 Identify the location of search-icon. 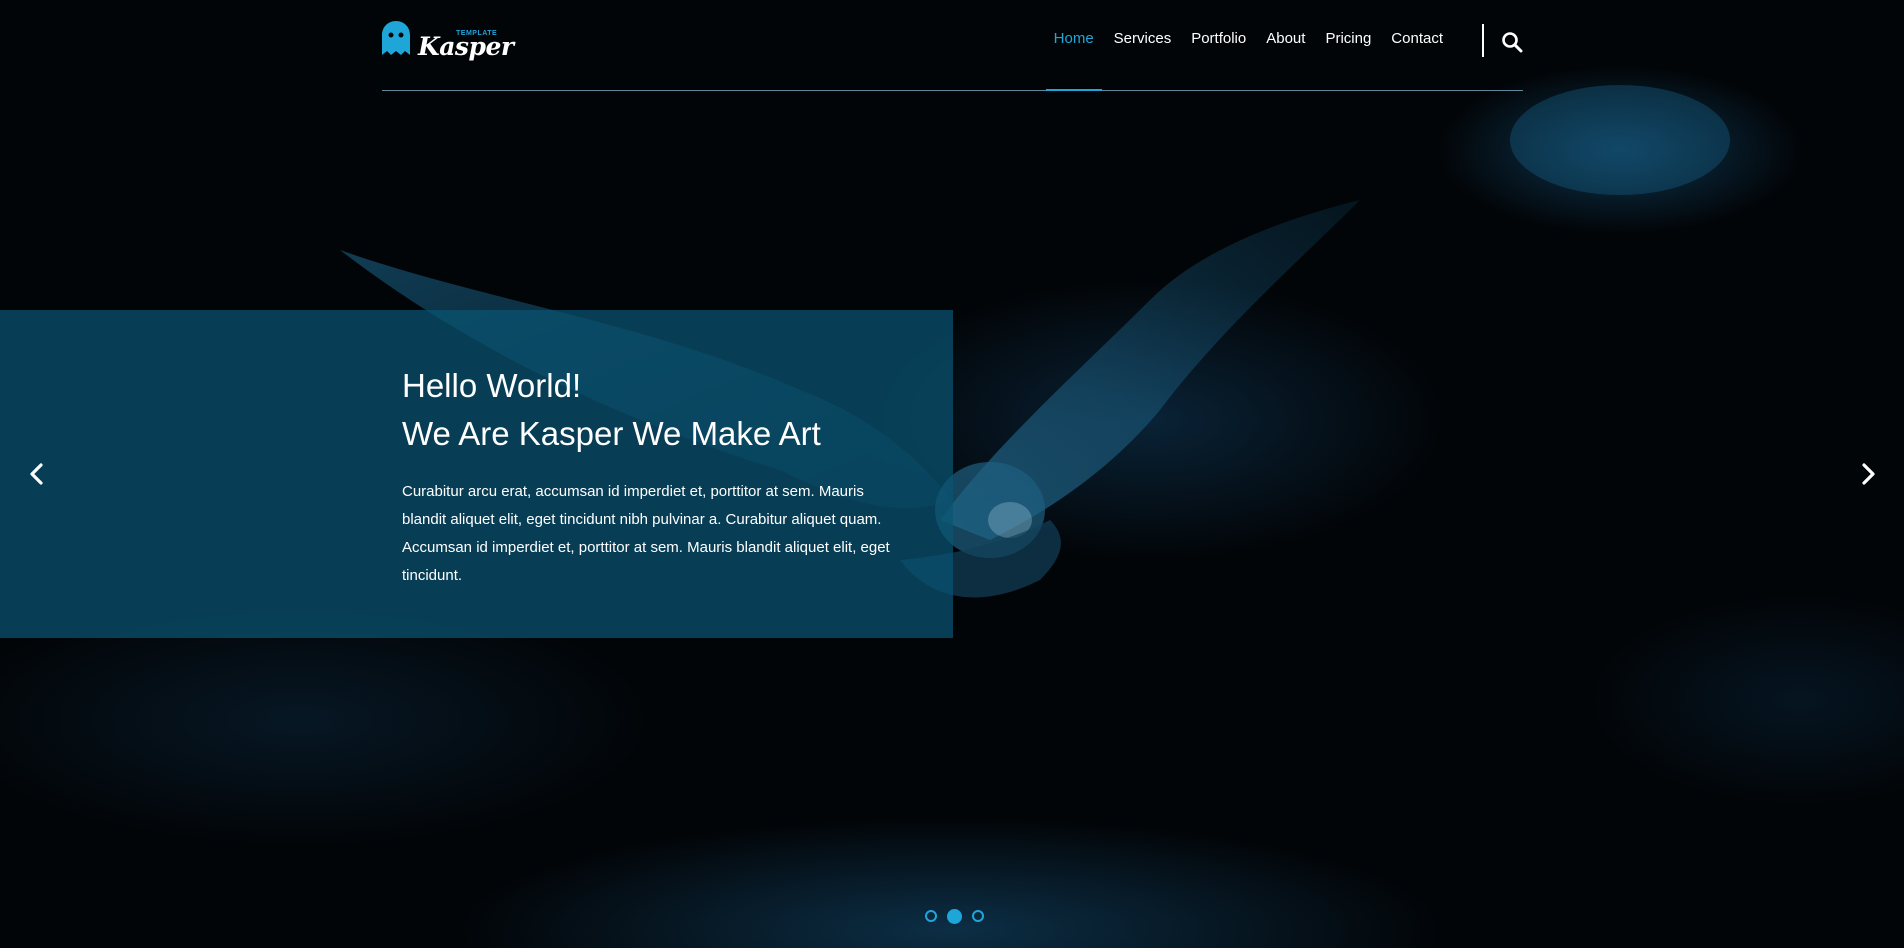
(1512, 42).